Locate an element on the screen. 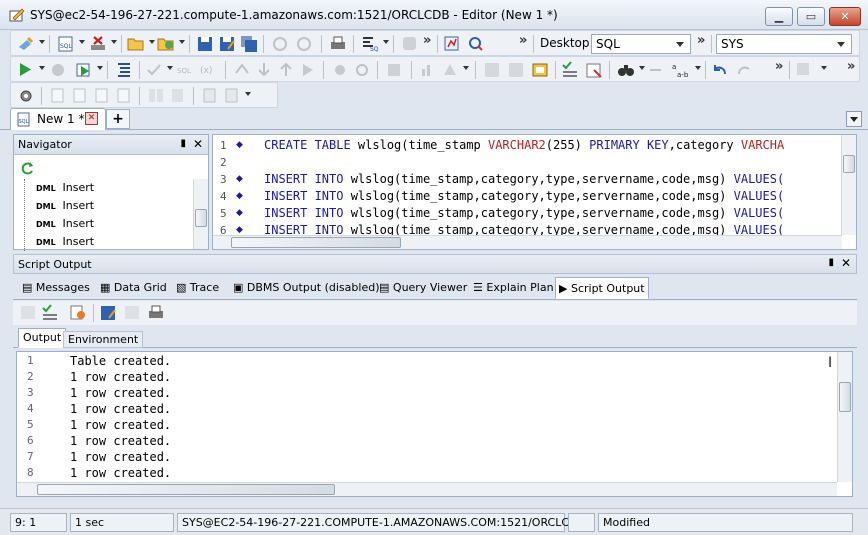 The height and width of the screenshot is (535, 868). copy-file-icon is located at coordinates (80, 95).